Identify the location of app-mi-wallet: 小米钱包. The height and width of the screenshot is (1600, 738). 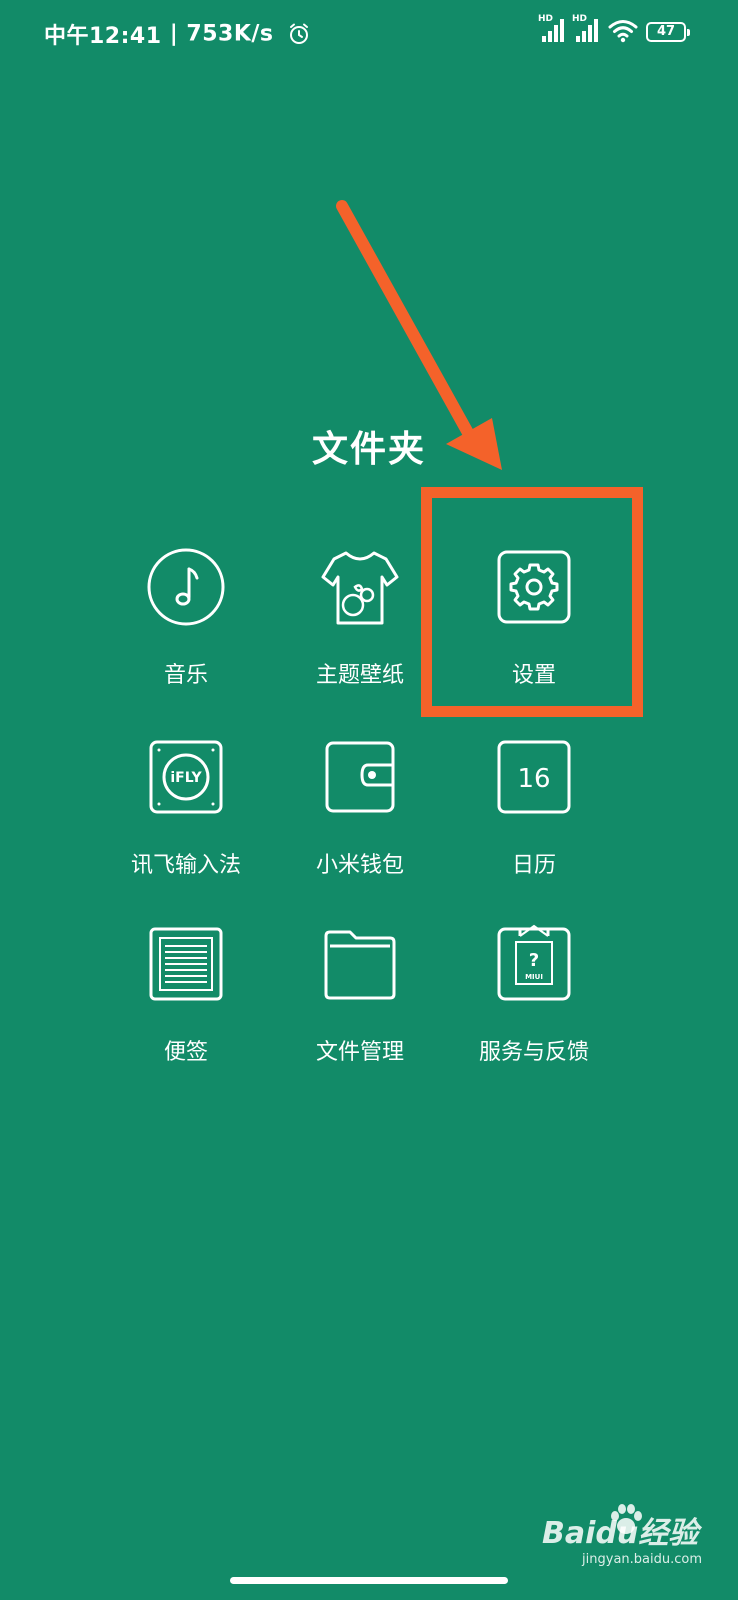
(360, 808).